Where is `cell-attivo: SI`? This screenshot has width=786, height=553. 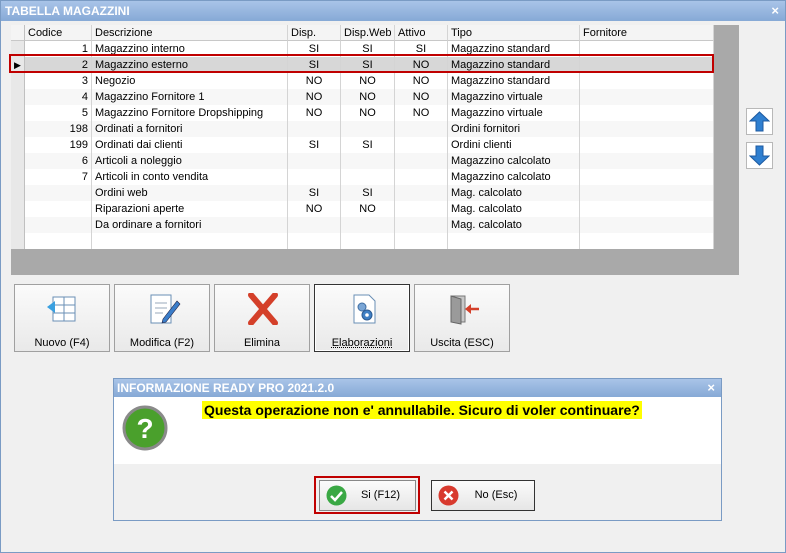 cell-attivo: SI is located at coordinates (421, 49).